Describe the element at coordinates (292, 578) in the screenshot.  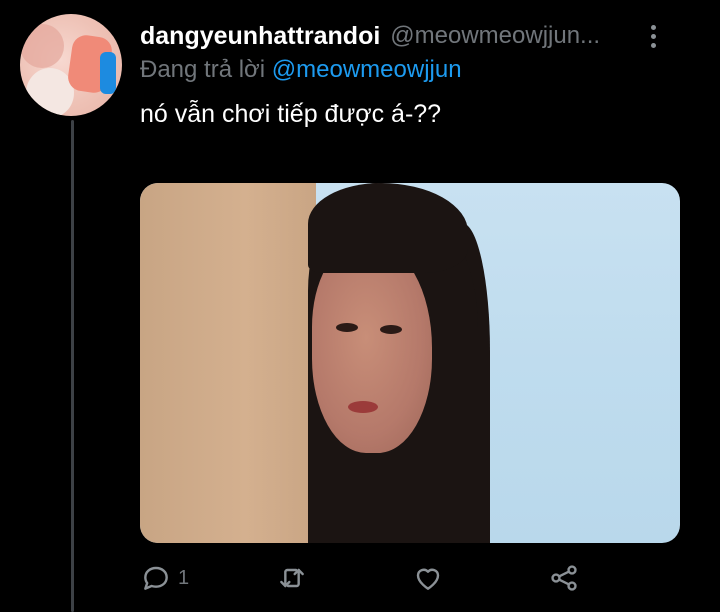
I see `retweet-icon` at that location.